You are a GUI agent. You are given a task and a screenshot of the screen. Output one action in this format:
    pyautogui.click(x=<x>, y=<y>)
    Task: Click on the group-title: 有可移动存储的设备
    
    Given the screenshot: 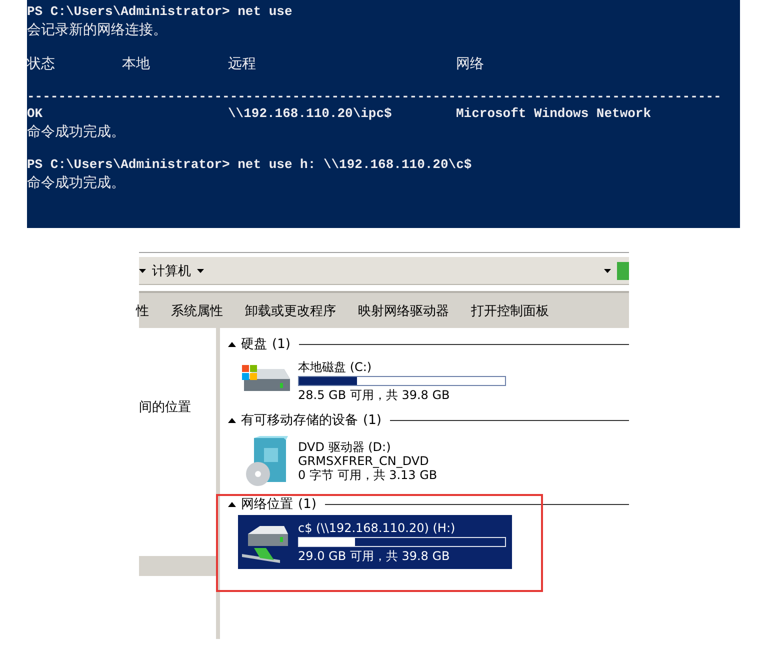 What is the action you would take?
    pyautogui.click(x=299, y=420)
    